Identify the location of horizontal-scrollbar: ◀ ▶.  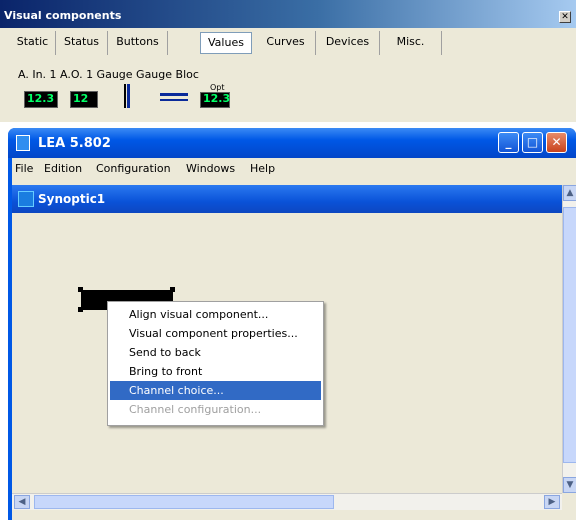
(287, 501).